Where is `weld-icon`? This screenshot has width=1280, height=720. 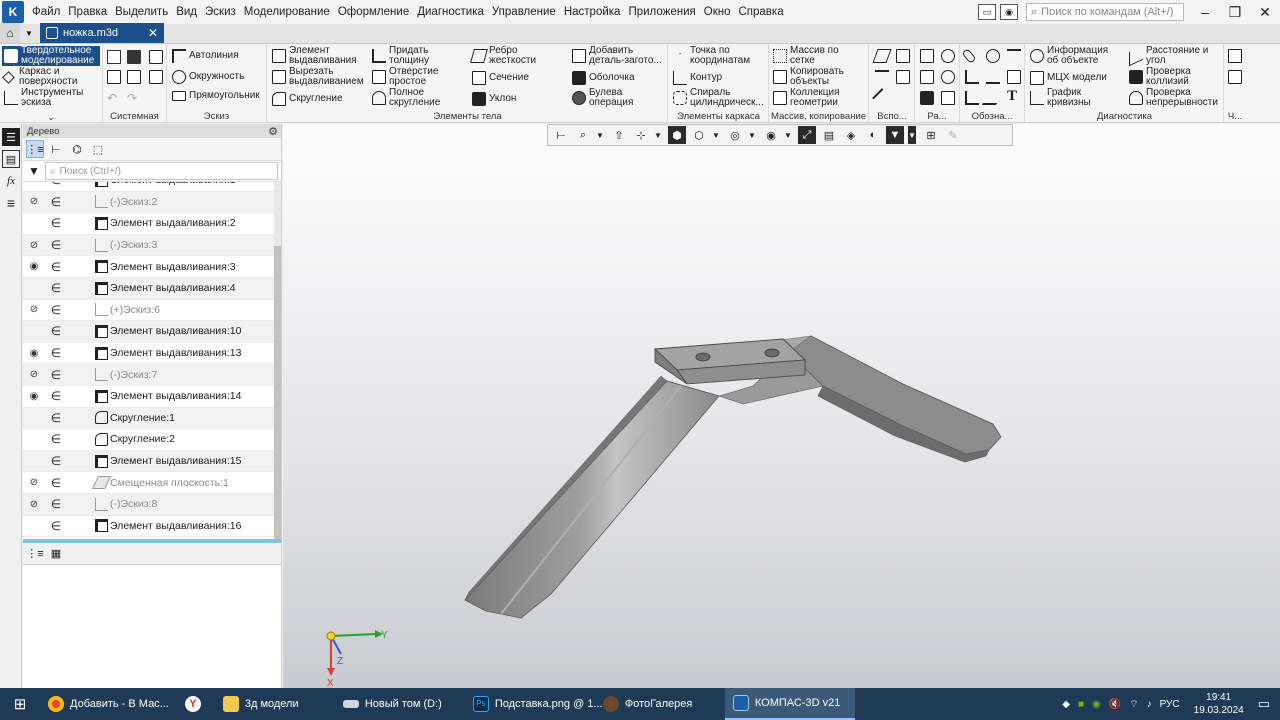
weld-icon is located at coordinates (993, 98).